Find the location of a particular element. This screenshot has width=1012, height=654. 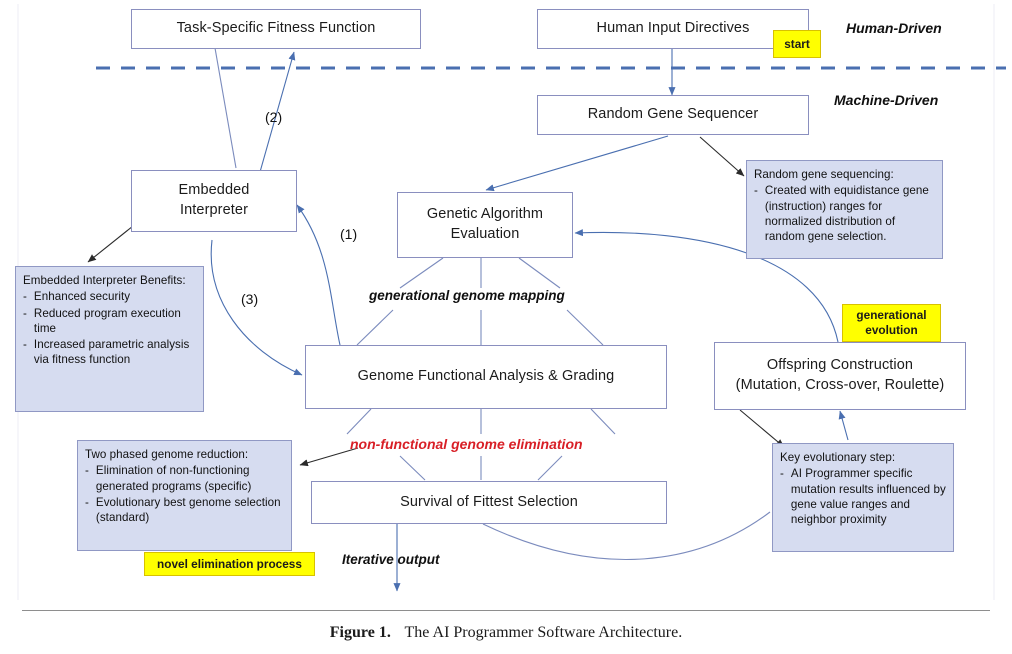

node-task-specific-fitness-function: Task-Specific Fitness Function is located at coordinates (276, 29).